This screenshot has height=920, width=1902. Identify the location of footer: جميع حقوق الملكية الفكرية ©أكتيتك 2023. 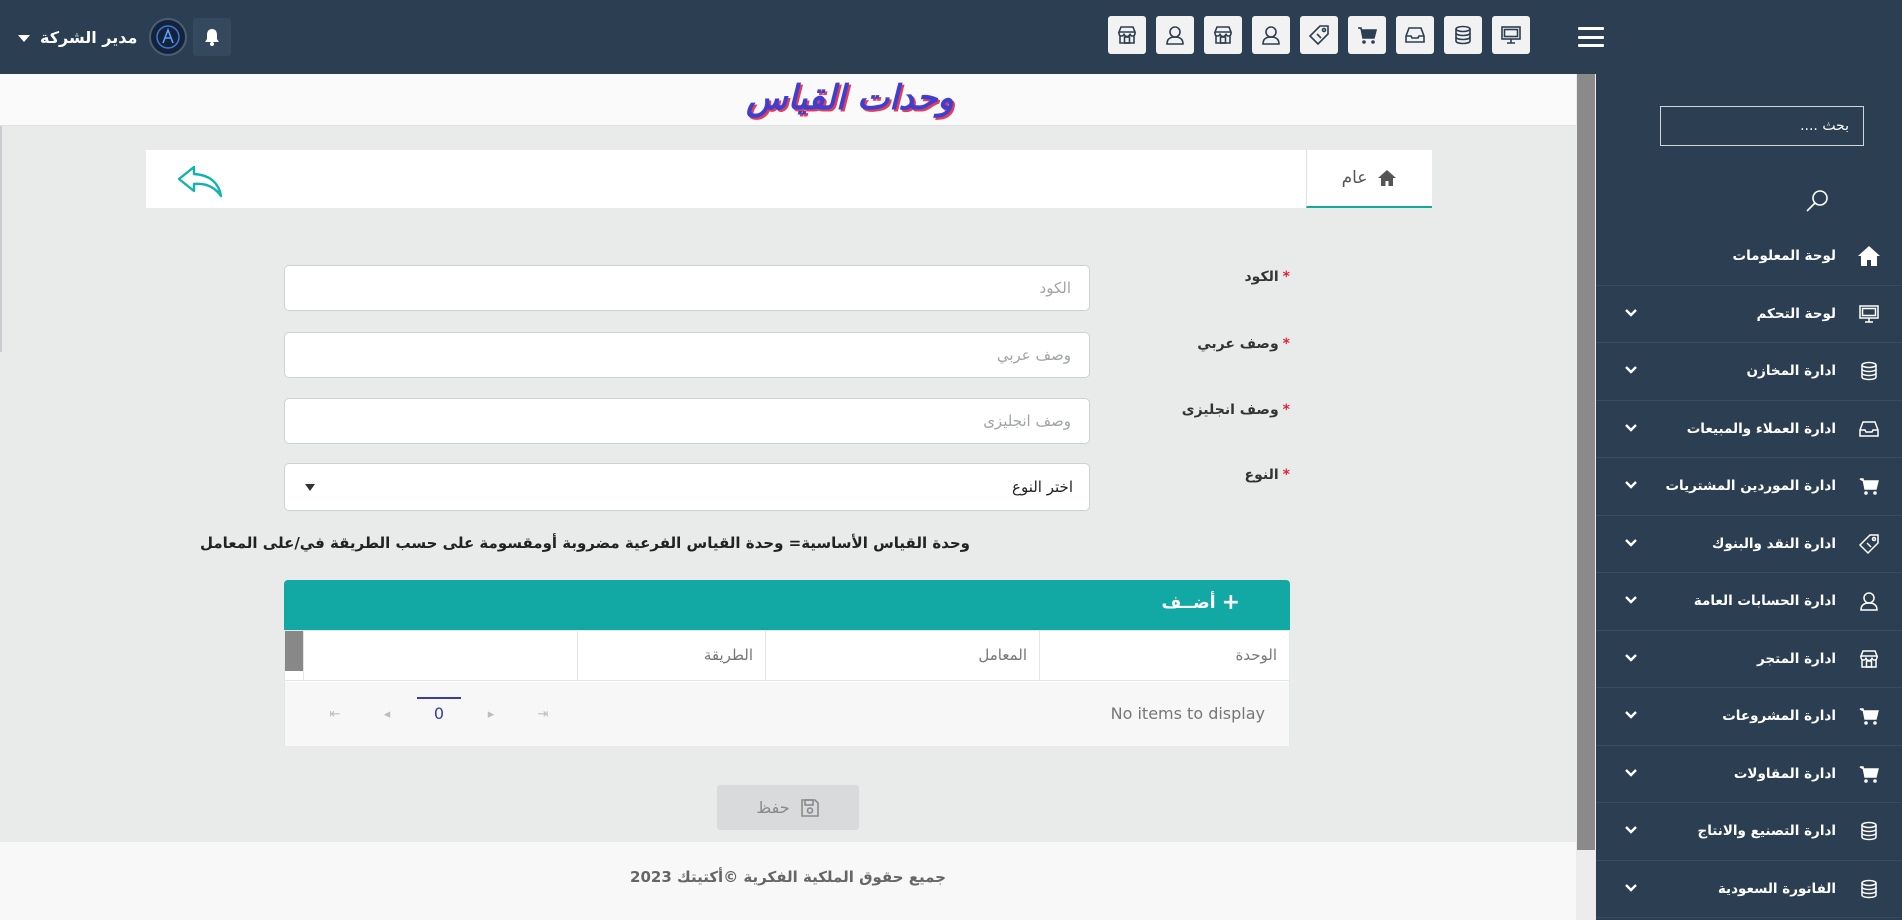
(788, 881).